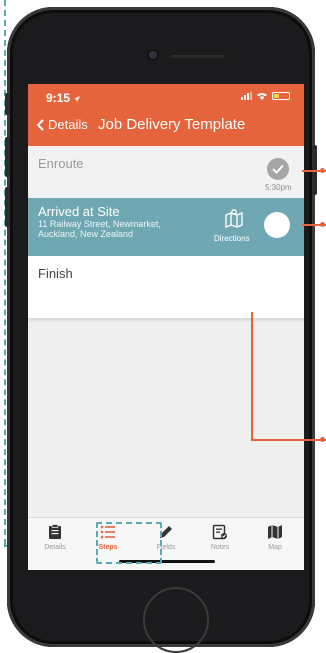  I want to click on status-icons, so click(265, 96).